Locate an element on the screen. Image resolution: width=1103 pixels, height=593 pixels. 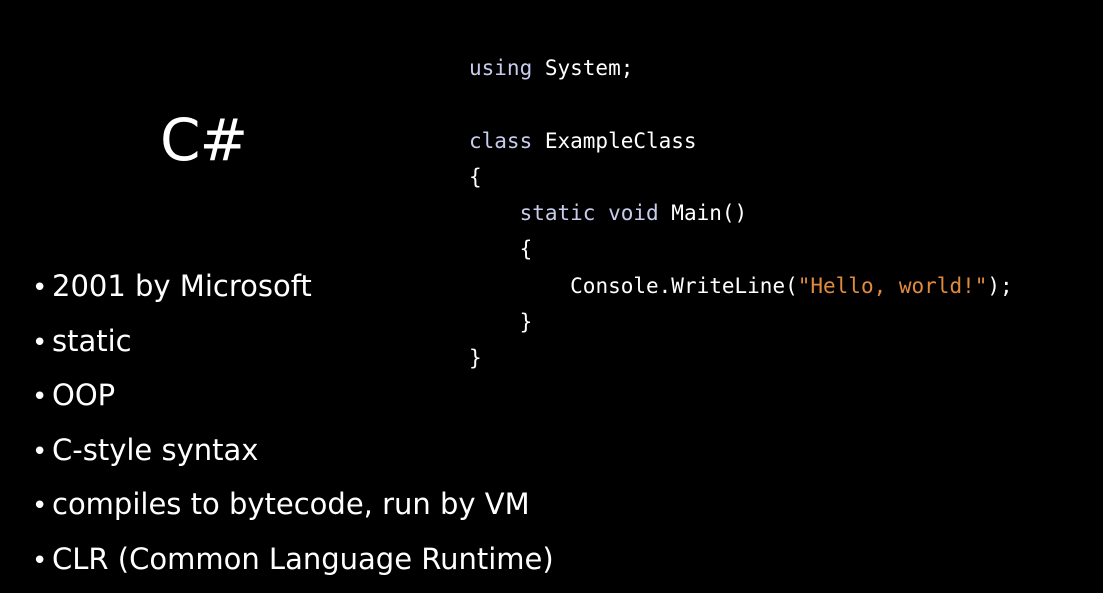
code-text: Console.WriteLine( is located at coordinates (684, 285).